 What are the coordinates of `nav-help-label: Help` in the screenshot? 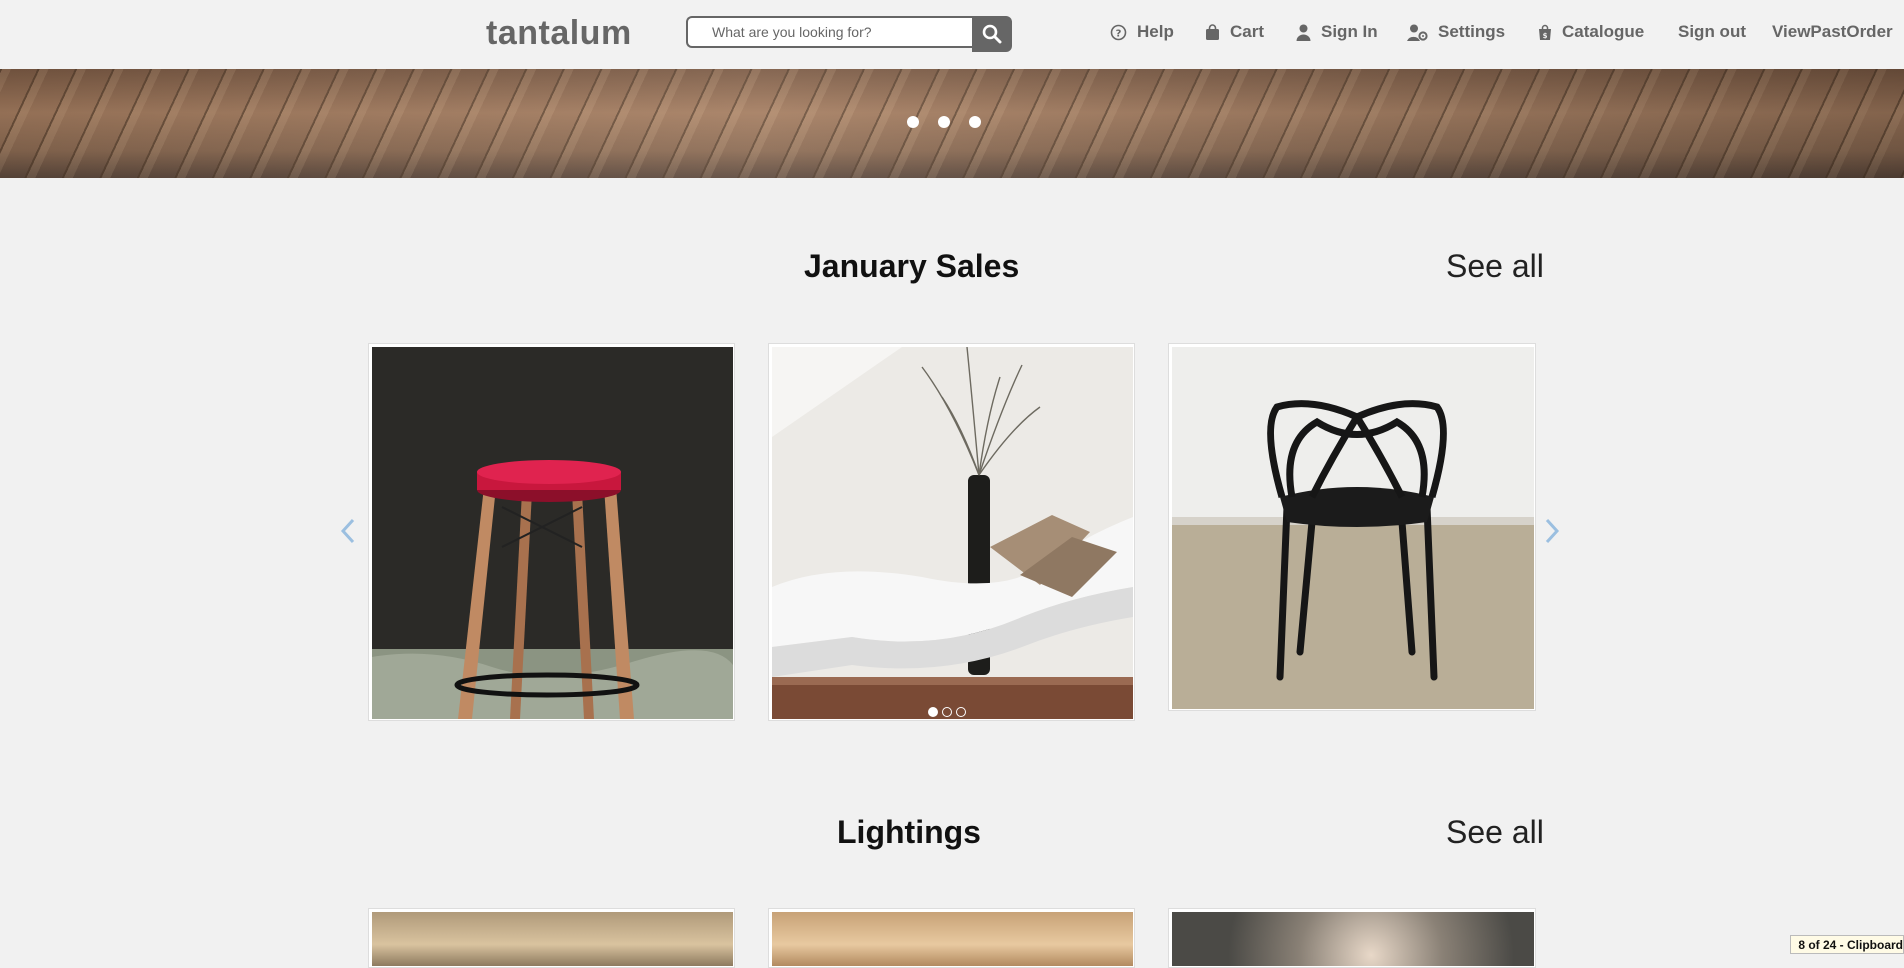 It's located at (1155, 32).